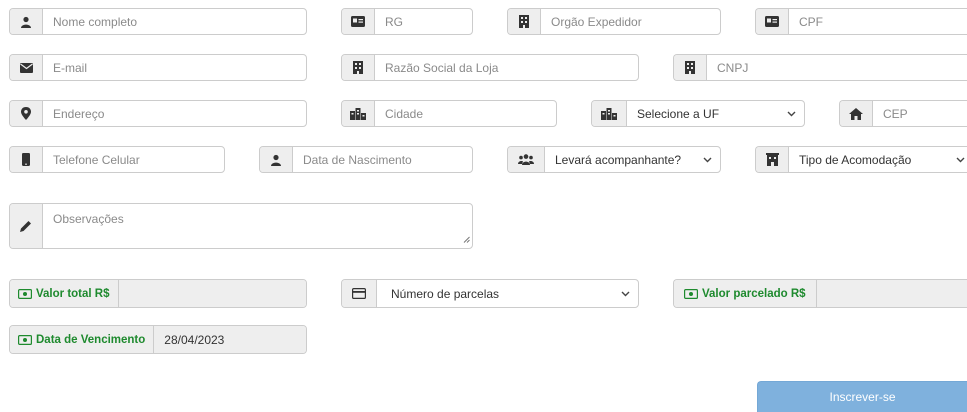 Image resolution: width=967 pixels, height=412 pixels. Describe the element at coordinates (88, 219) in the screenshot. I see `observacoes-placeholder: Observações` at that location.